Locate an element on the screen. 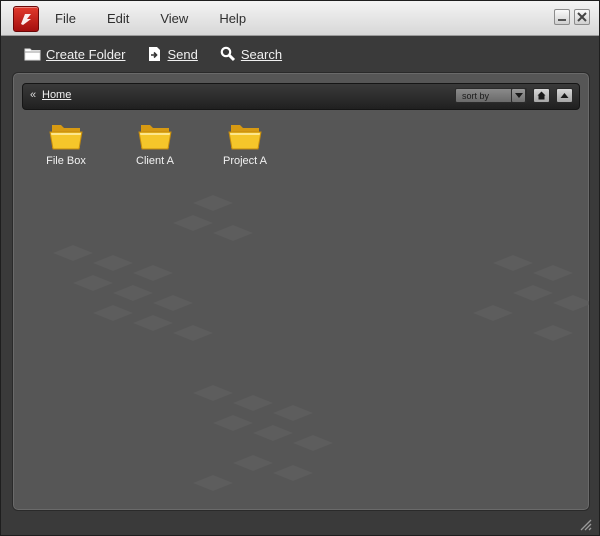 The width and height of the screenshot is (600, 536). send-button: Send is located at coordinates (172, 54).